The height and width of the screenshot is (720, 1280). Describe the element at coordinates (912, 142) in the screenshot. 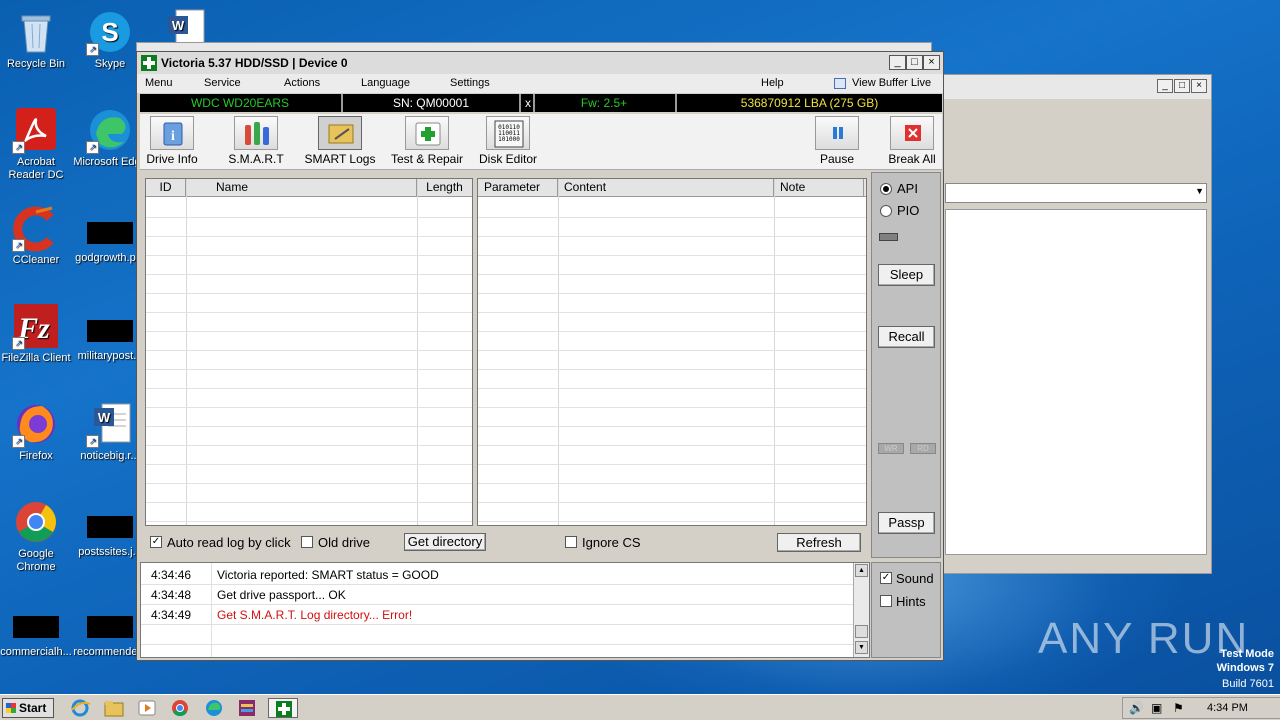

I see `break-all-button: Break All` at that location.